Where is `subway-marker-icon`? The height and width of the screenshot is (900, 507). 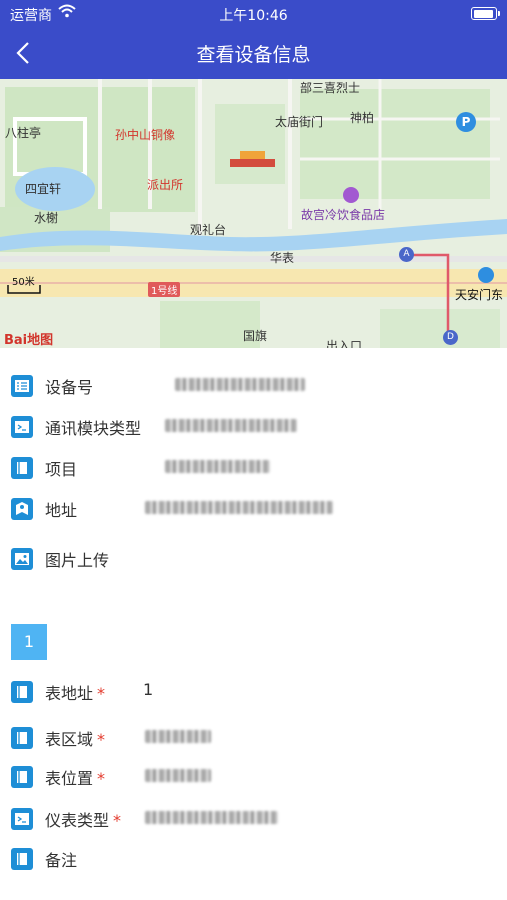 subway-marker-icon is located at coordinates (486, 275).